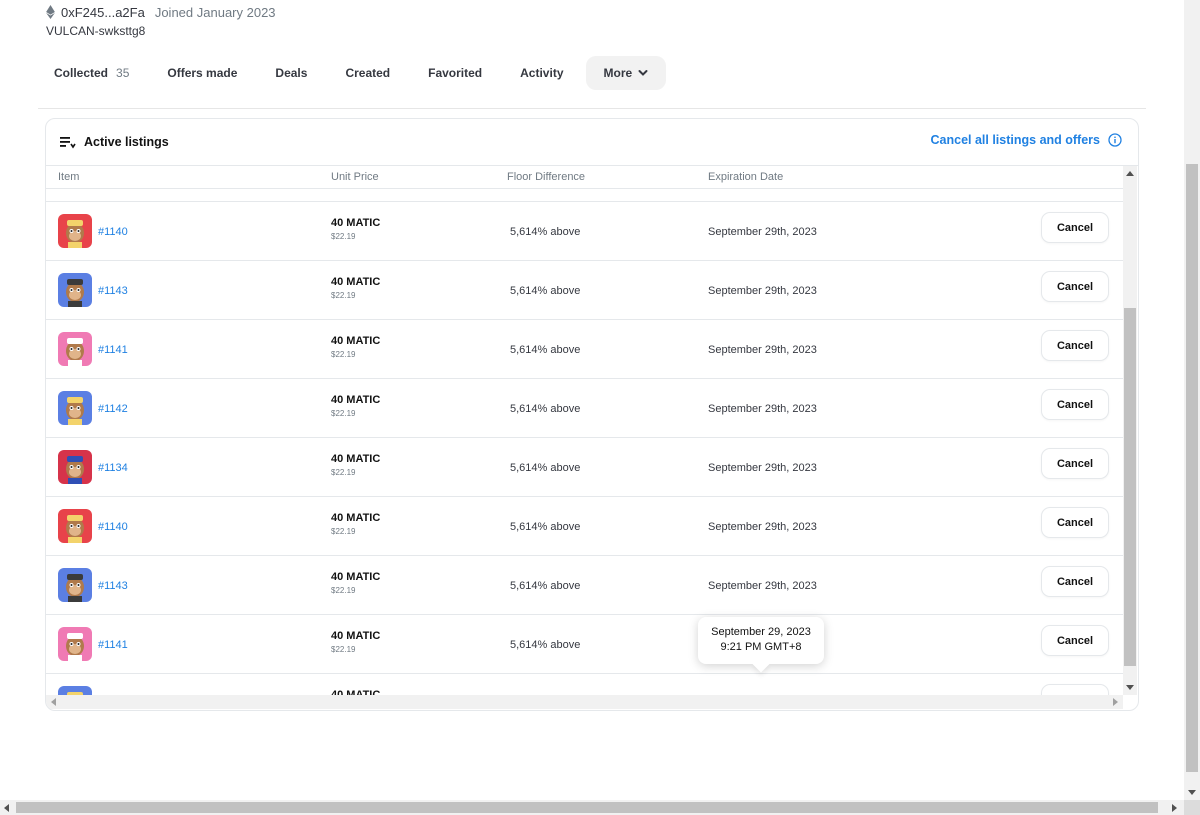 The height and width of the screenshot is (815, 1200). Describe the element at coordinates (761, 632) in the screenshot. I see `tooltip-date: September 29, 2023` at that location.